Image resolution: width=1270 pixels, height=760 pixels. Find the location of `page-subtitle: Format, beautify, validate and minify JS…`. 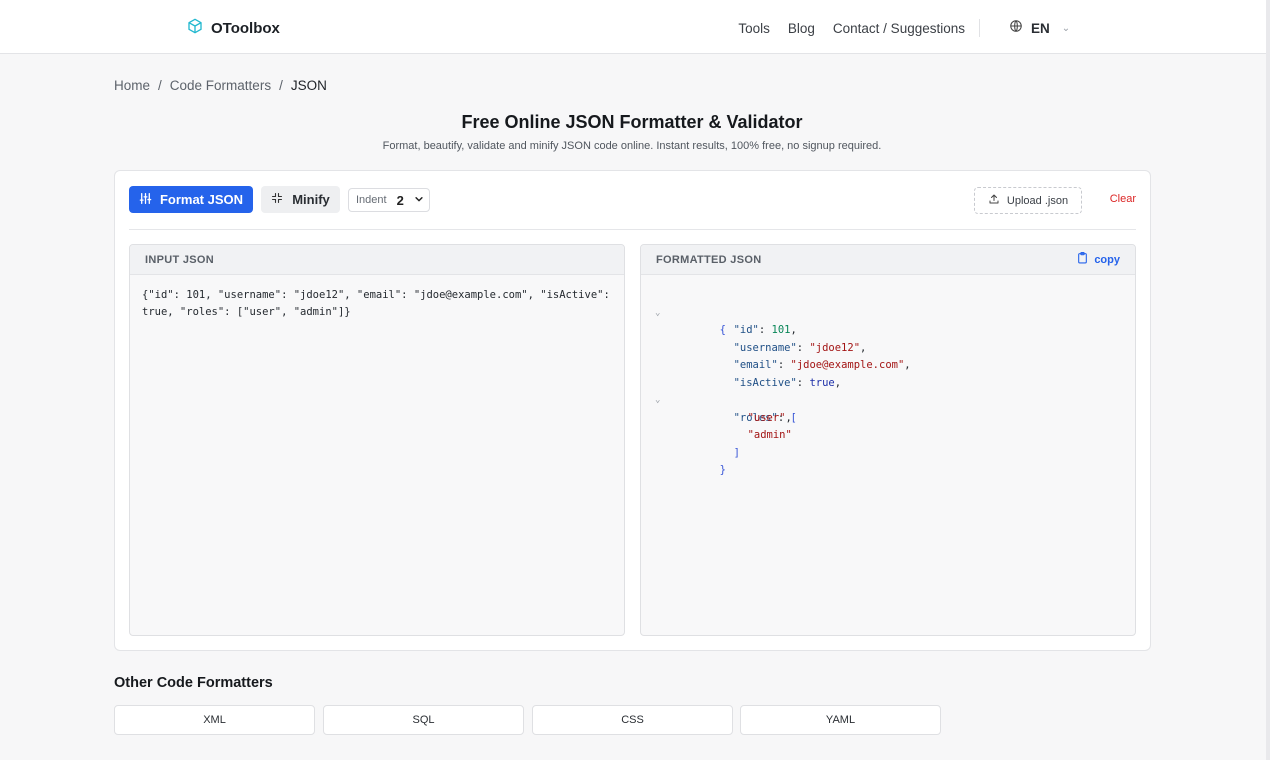

page-subtitle: Format, beautify, validate and minify JS… is located at coordinates (632, 146).